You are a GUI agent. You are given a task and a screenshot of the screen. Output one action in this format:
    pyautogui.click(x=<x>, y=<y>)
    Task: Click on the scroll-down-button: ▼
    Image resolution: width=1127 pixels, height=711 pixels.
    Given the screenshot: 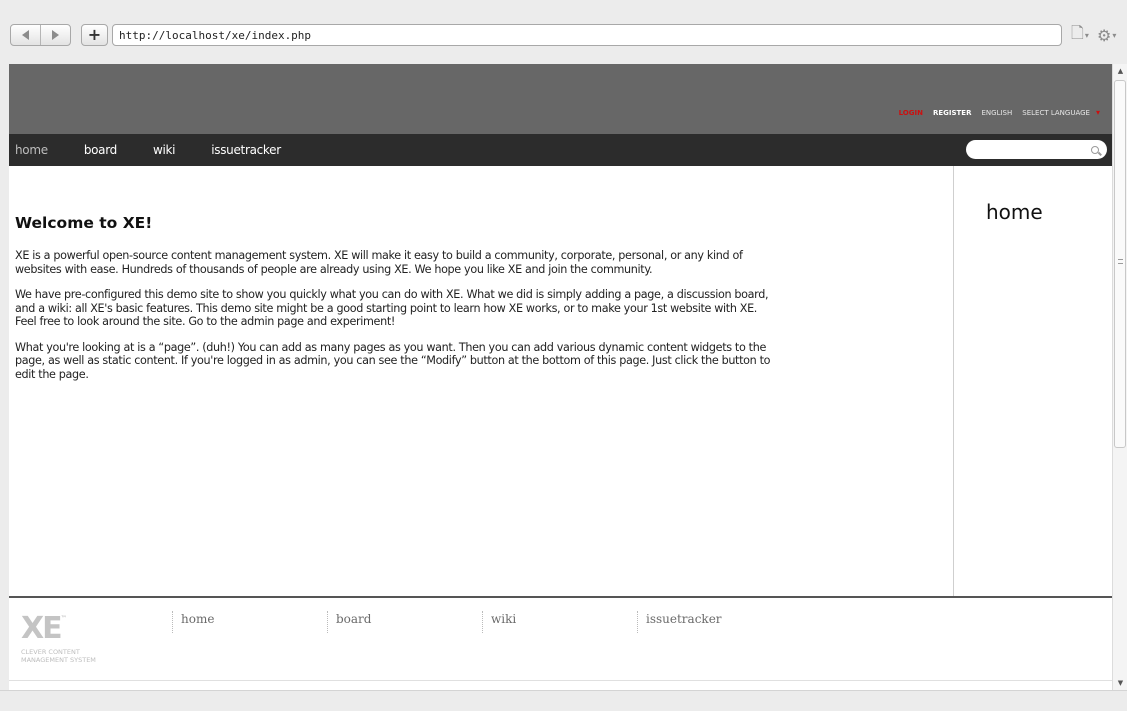 What is the action you would take?
    pyautogui.click(x=1120, y=683)
    